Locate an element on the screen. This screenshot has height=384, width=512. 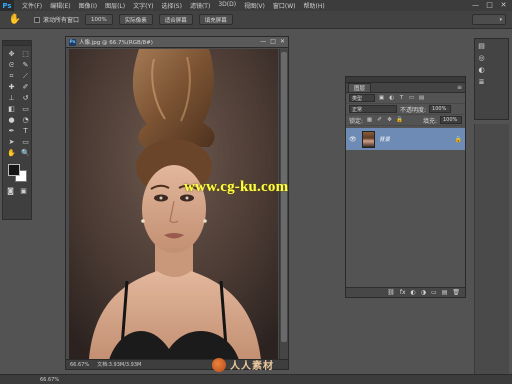
menu-view: 视图(V) is located at coordinates (254, 5).